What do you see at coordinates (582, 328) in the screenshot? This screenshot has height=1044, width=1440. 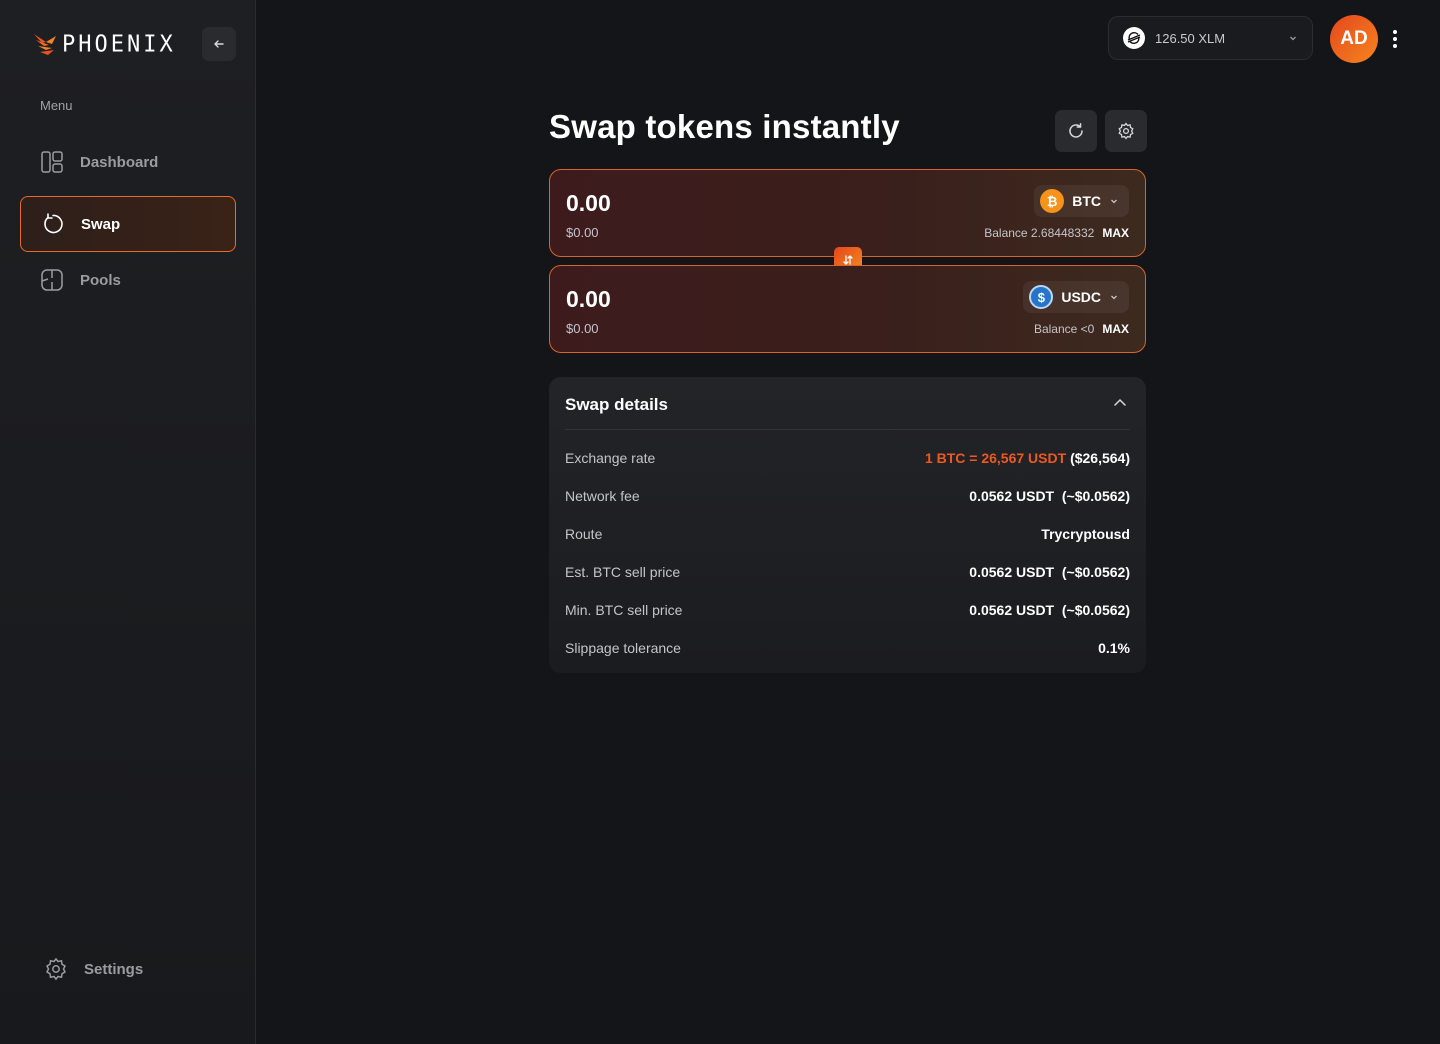 I see `to-usd-value: $0.00` at bounding box center [582, 328].